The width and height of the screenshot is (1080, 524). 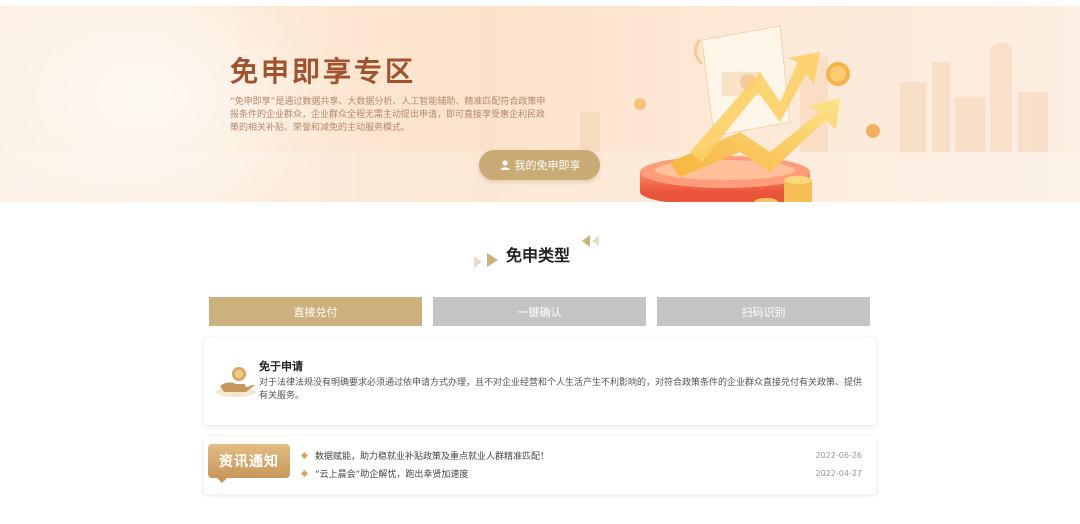 I want to click on news-item-title: “云上晨会”助企解忧，跑出幸贤加速度, so click(x=561, y=473).